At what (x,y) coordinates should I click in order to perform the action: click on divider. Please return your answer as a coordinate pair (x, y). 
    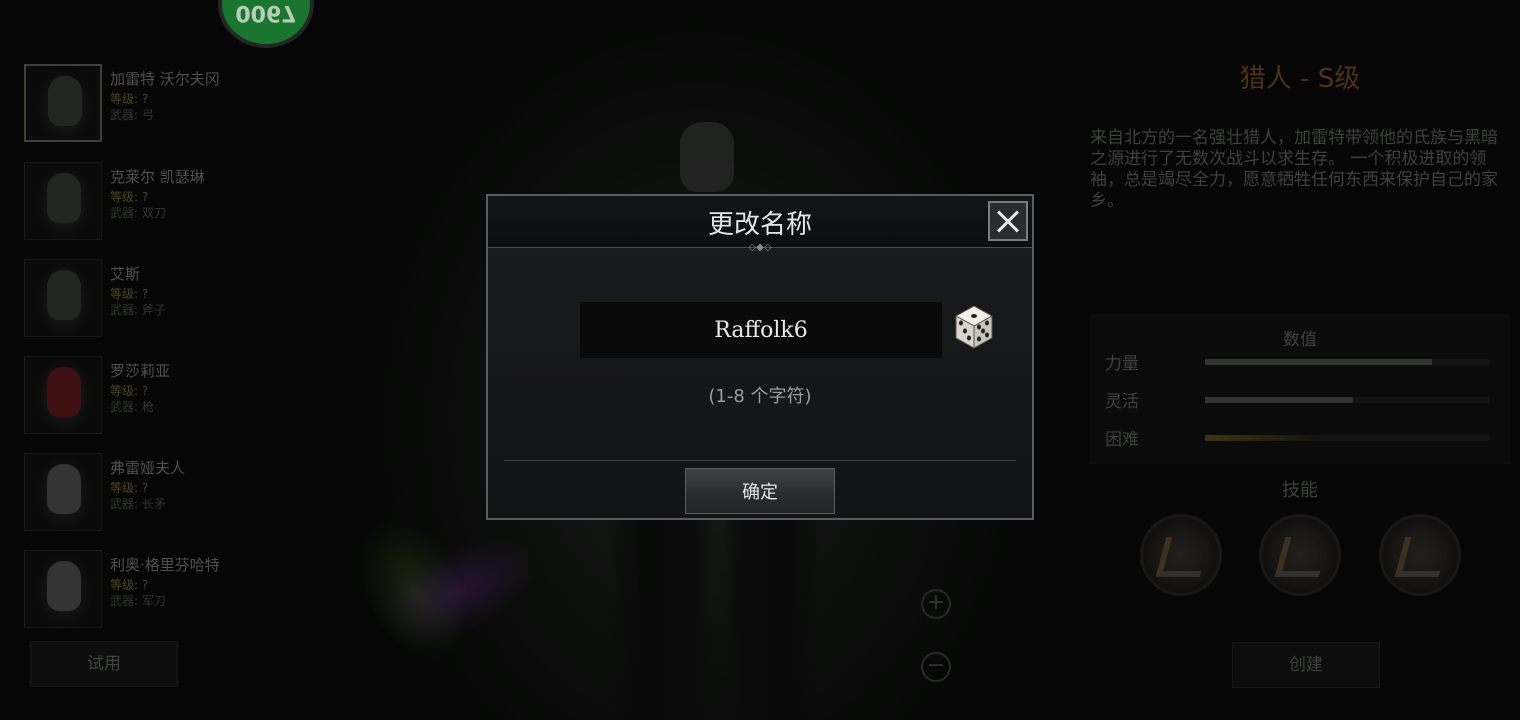
    Looking at the image, I should click on (760, 460).